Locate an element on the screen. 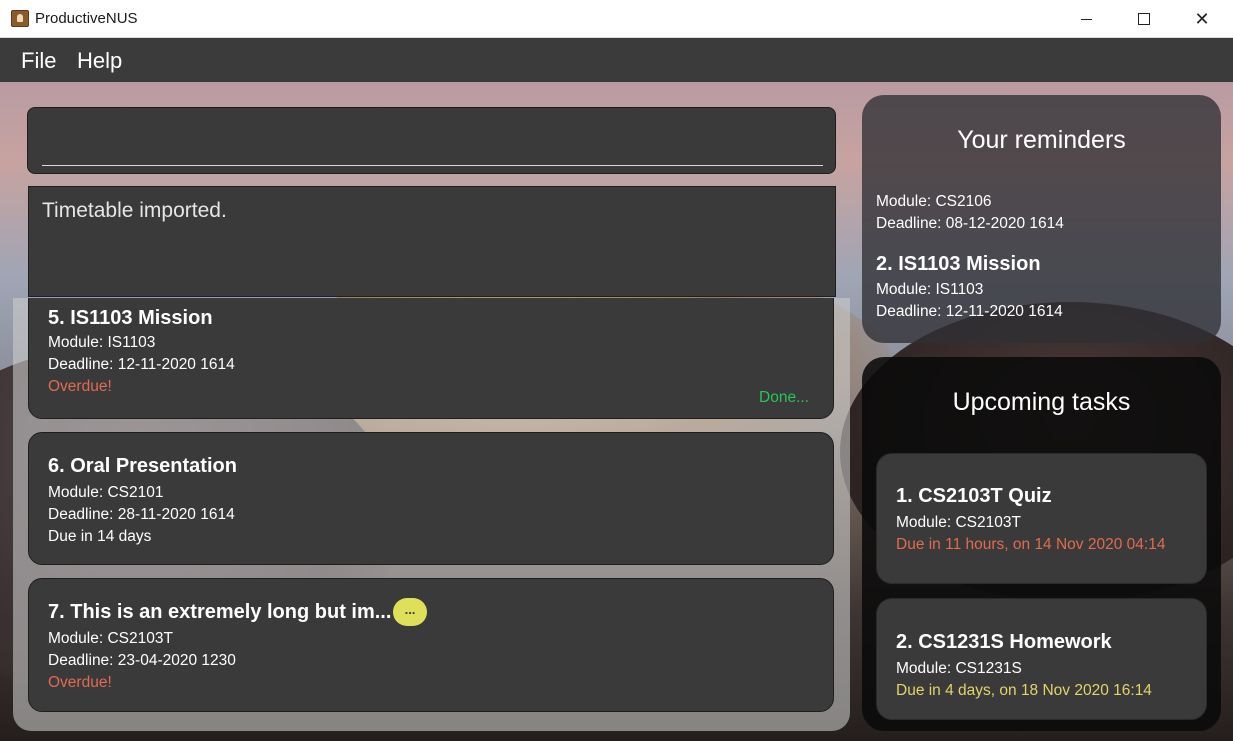 Image resolution: width=1233 pixels, height=741 pixels. reminder-title: 2. IS1103 Mission is located at coordinates (958, 264).